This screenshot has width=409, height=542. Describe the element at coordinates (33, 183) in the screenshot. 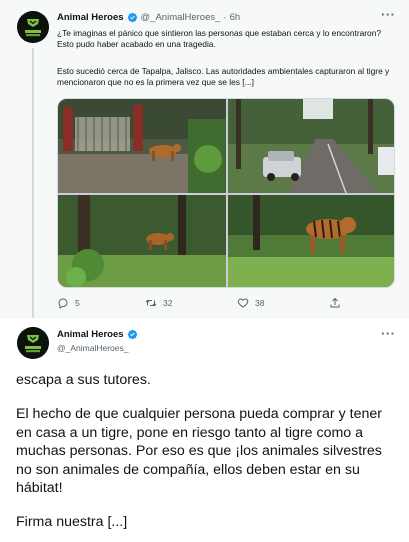

I see `thread-connector-line` at that location.